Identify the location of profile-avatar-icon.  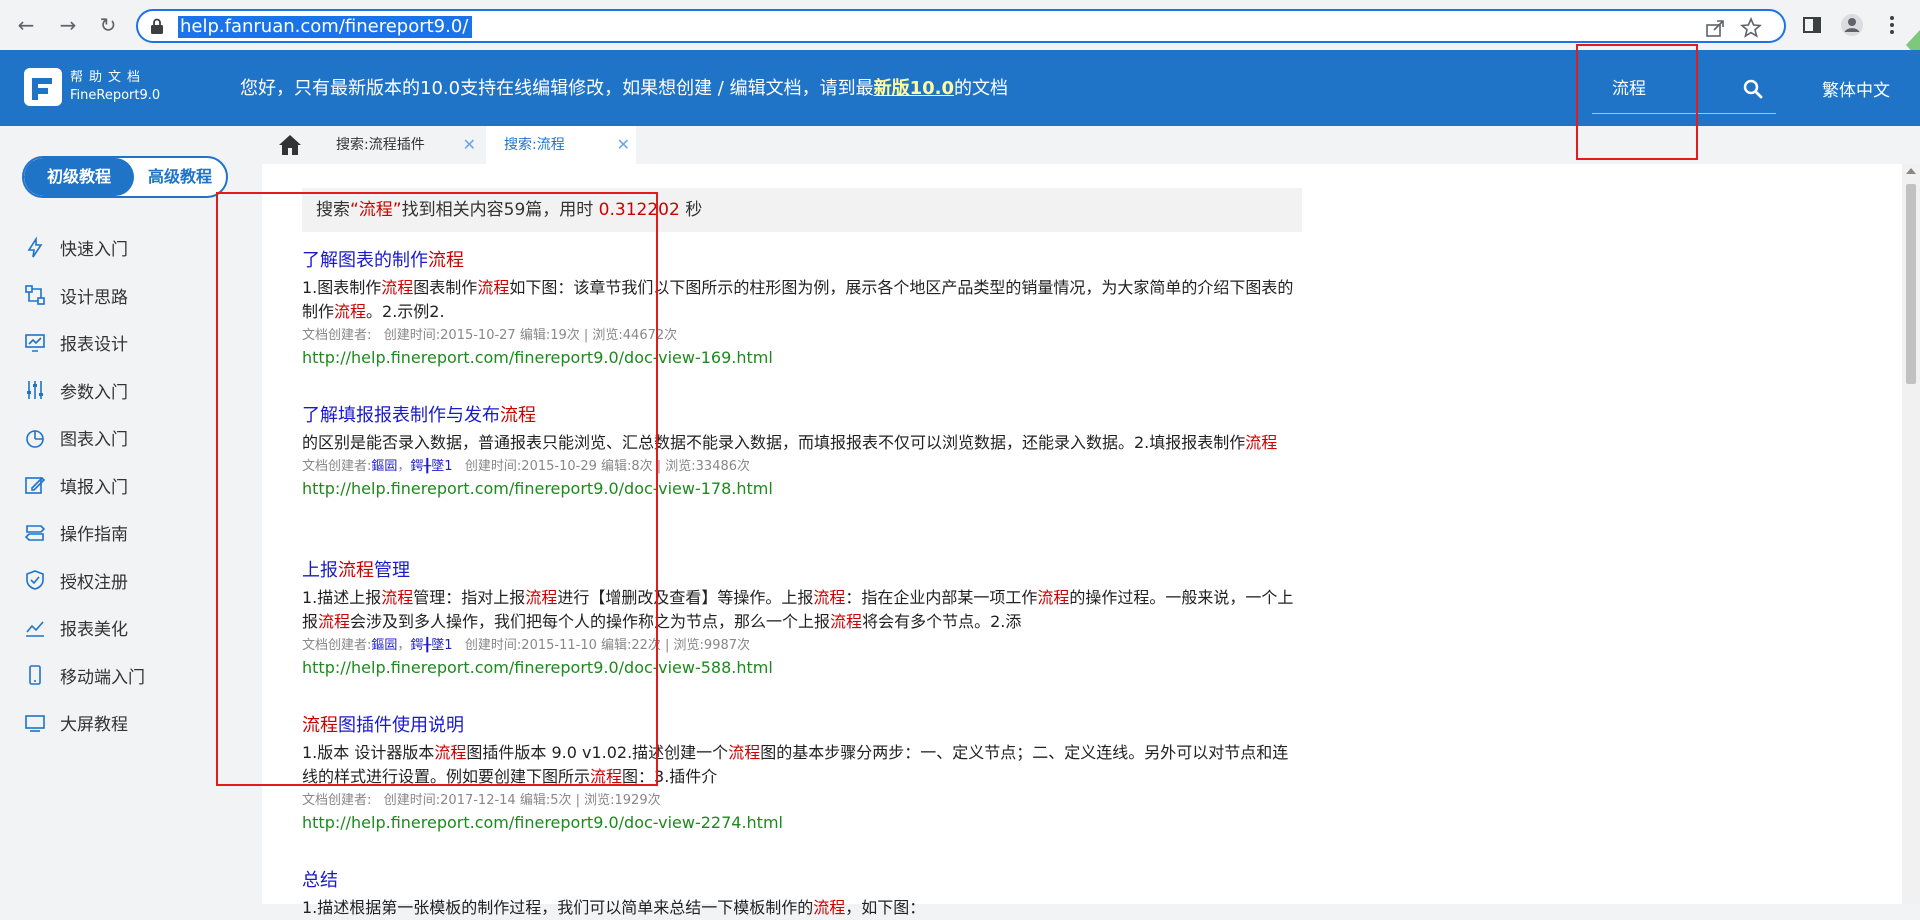
(1852, 25).